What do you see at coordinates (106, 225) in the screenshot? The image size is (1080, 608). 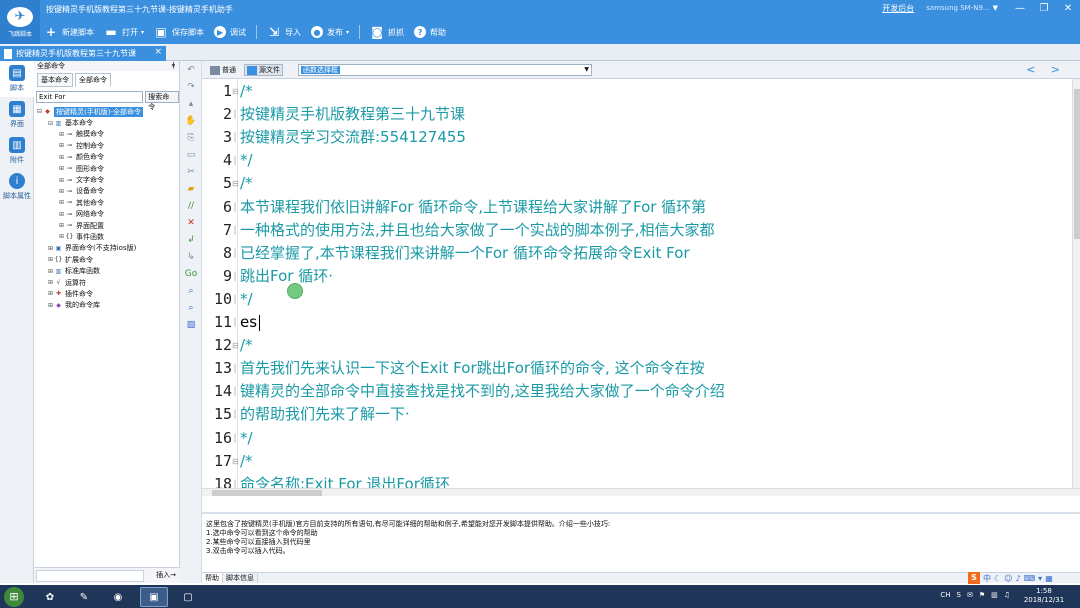 I see `tree-node: ⊞ ⊸ 界面配置` at bounding box center [106, 225].